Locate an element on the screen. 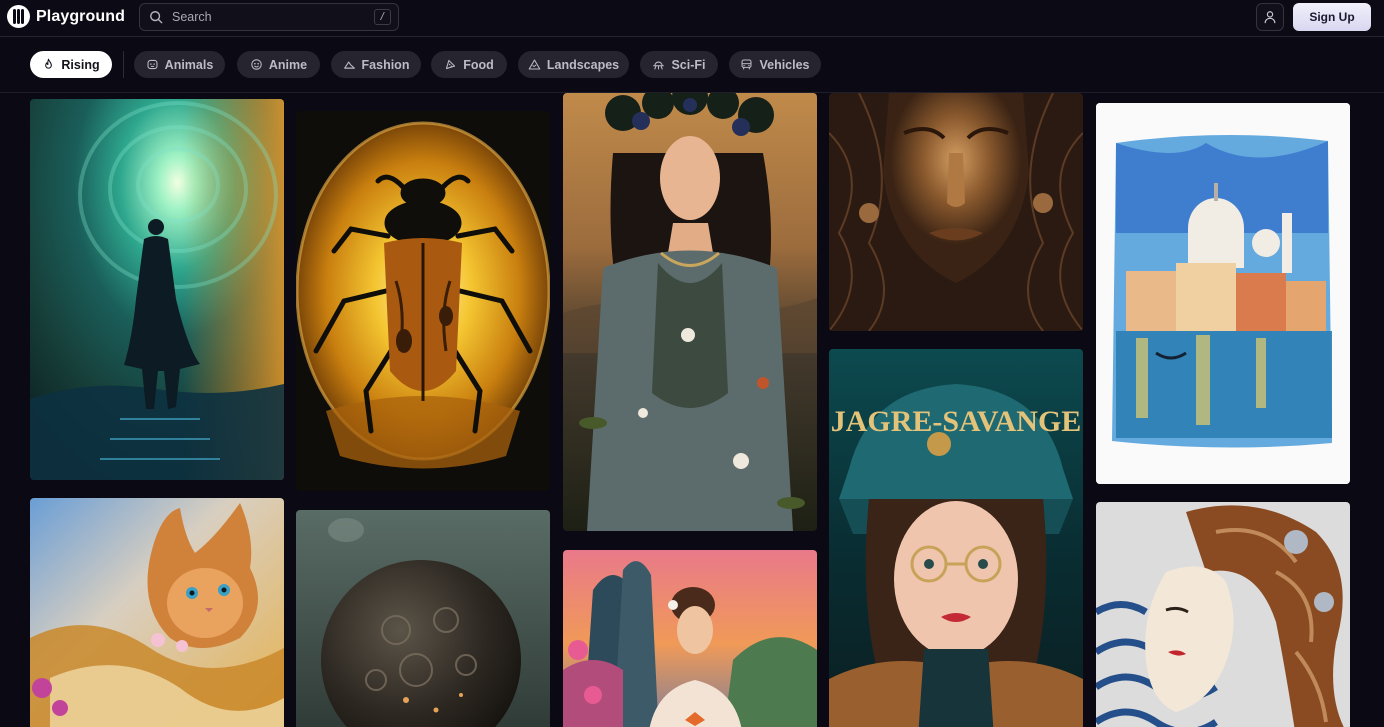  category-chip-landscapes: Landscapes is located at coordinates (573, 64).